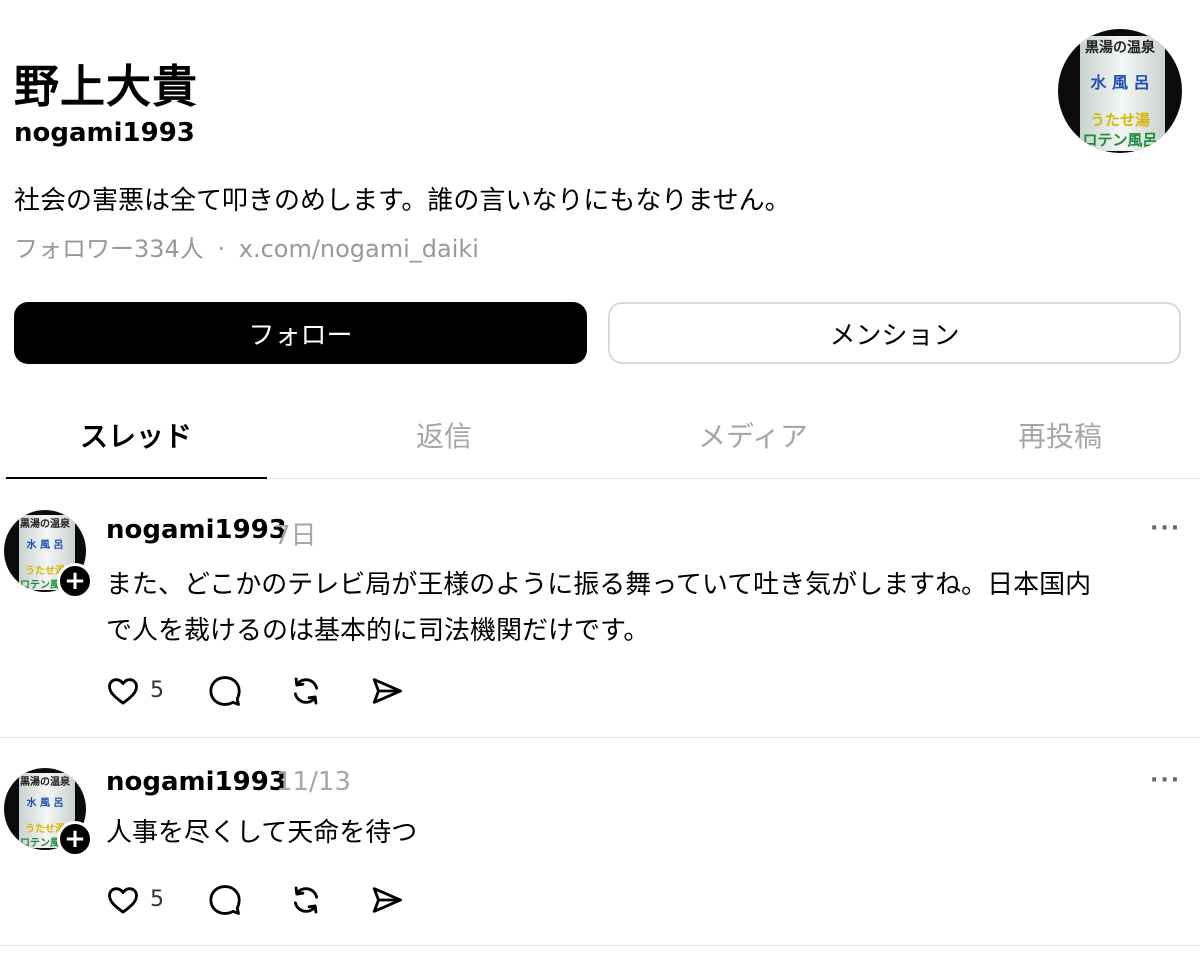  I want to click on post-text-line: 人事を尽くして天命を待つ, so click(262, 833).